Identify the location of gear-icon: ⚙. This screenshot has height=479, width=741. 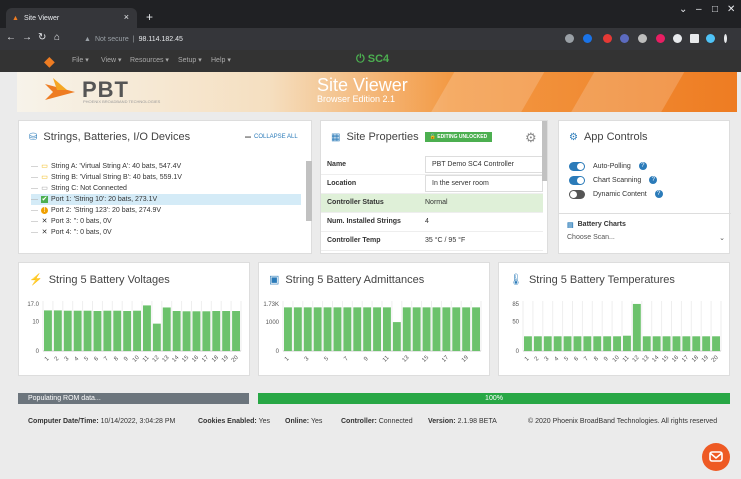
(531, 138).